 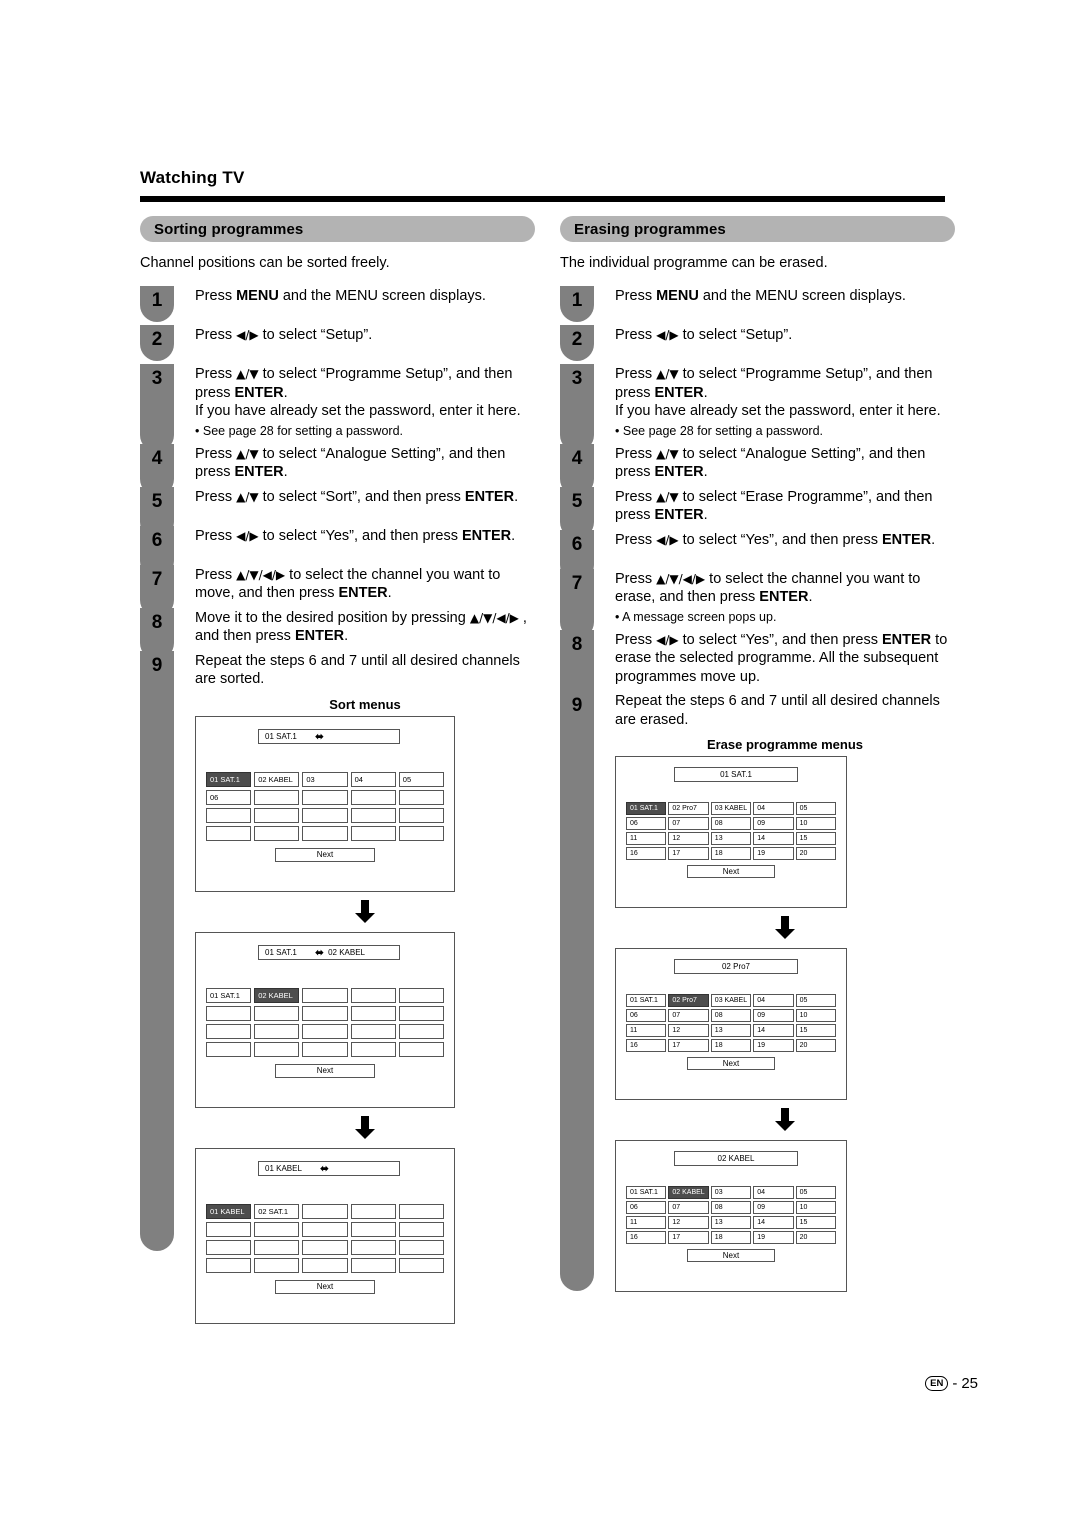 What do you see at coordinates (731, 1045) in the screenshot?
I see `channel-cell: 18` at bounding box center [731, 1045].